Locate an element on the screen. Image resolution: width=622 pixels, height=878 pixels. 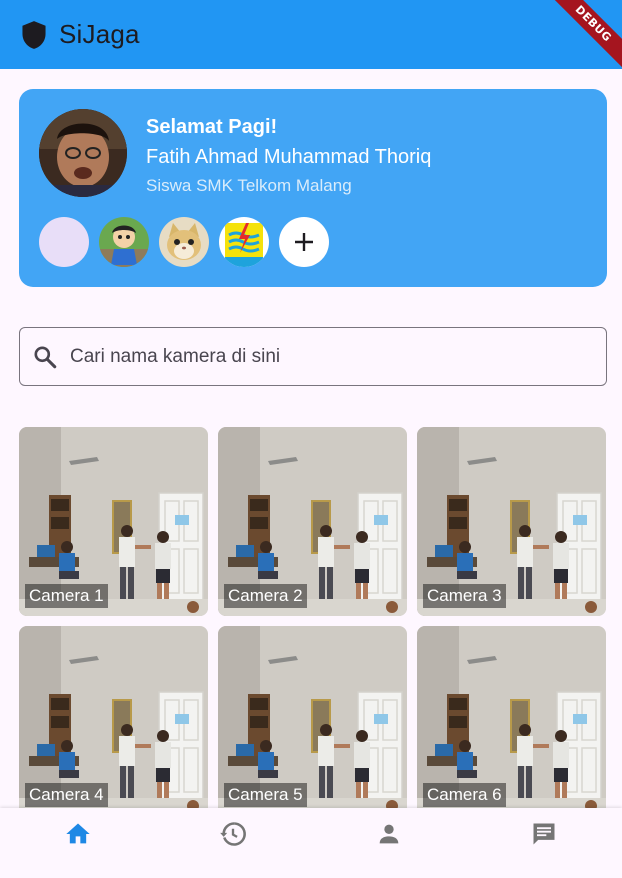
contact-circles is located at coordinates (184, 242).